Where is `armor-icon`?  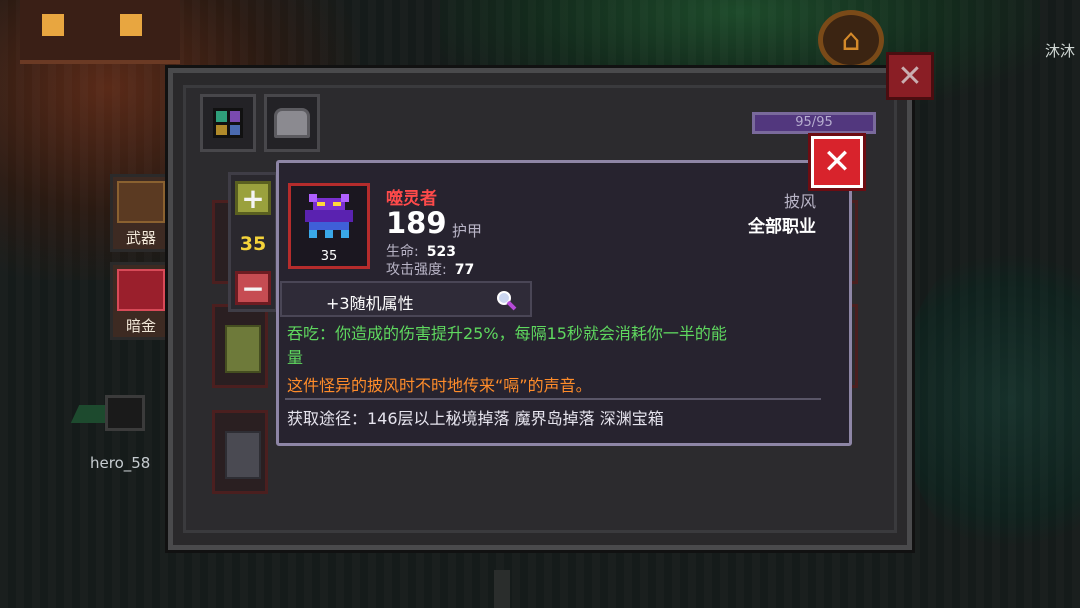
armor-icon is located at coordinates (292, 123).